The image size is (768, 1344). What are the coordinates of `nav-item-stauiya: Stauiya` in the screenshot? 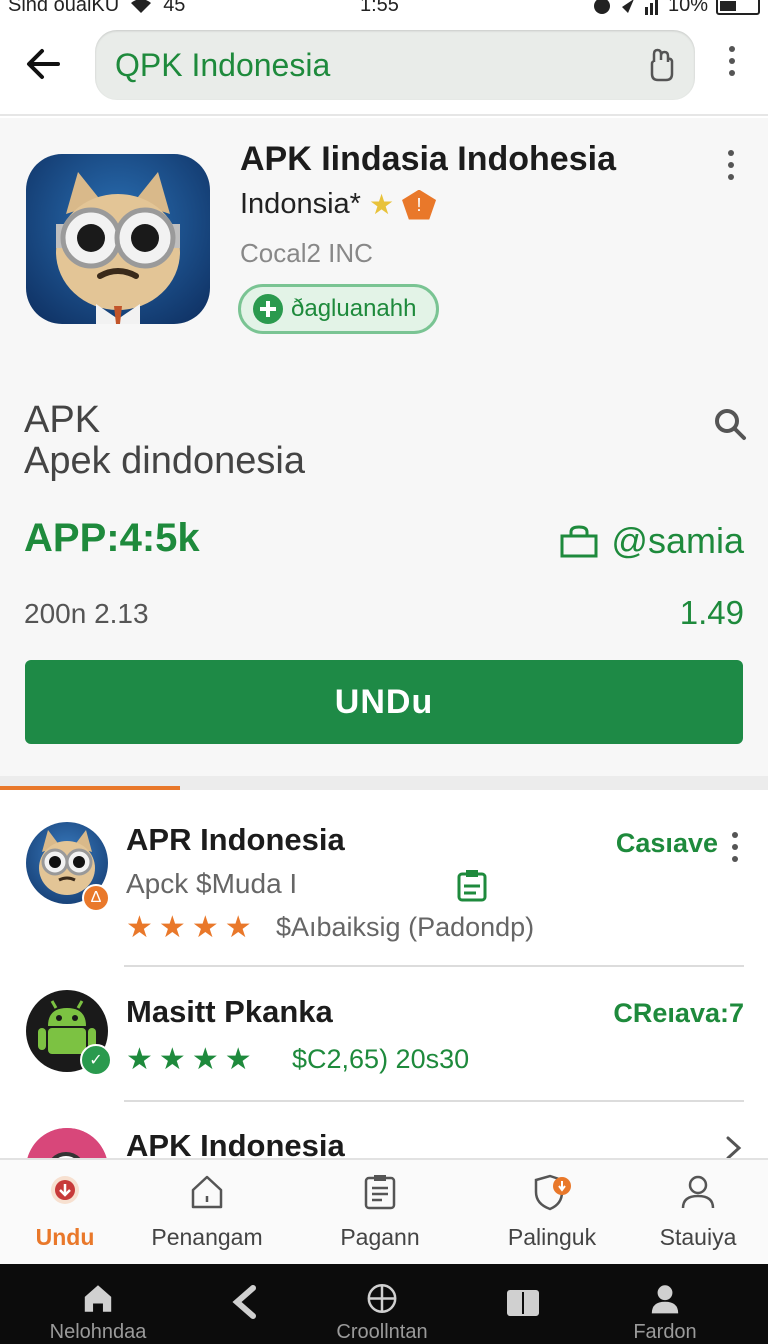 It's located at (698, 1213).